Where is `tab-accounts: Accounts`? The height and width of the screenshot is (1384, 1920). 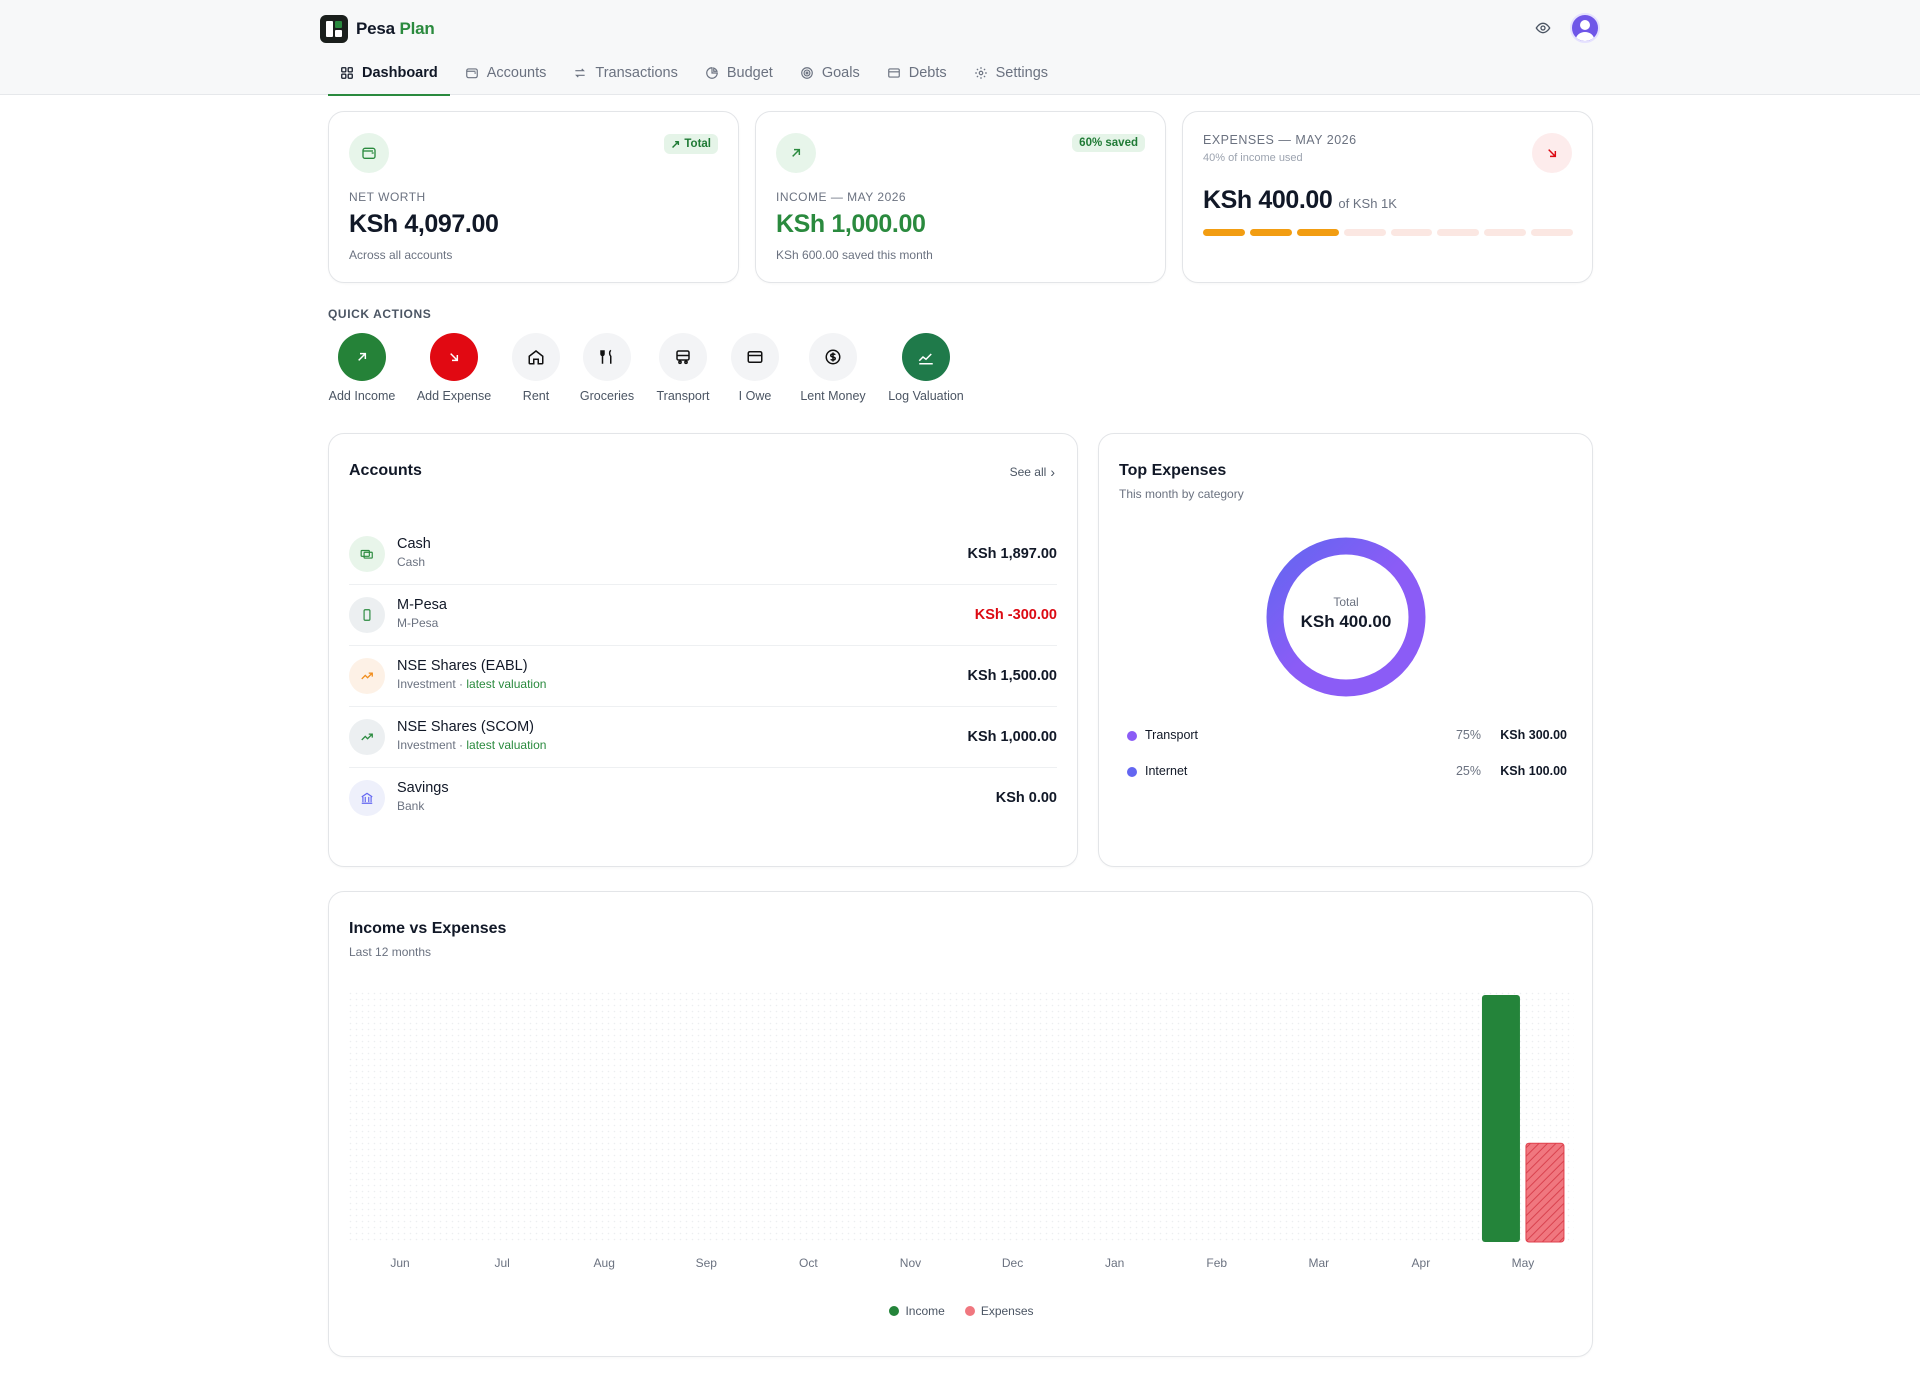
tab-accounts: Accounts is located at coordinates (506, 77).